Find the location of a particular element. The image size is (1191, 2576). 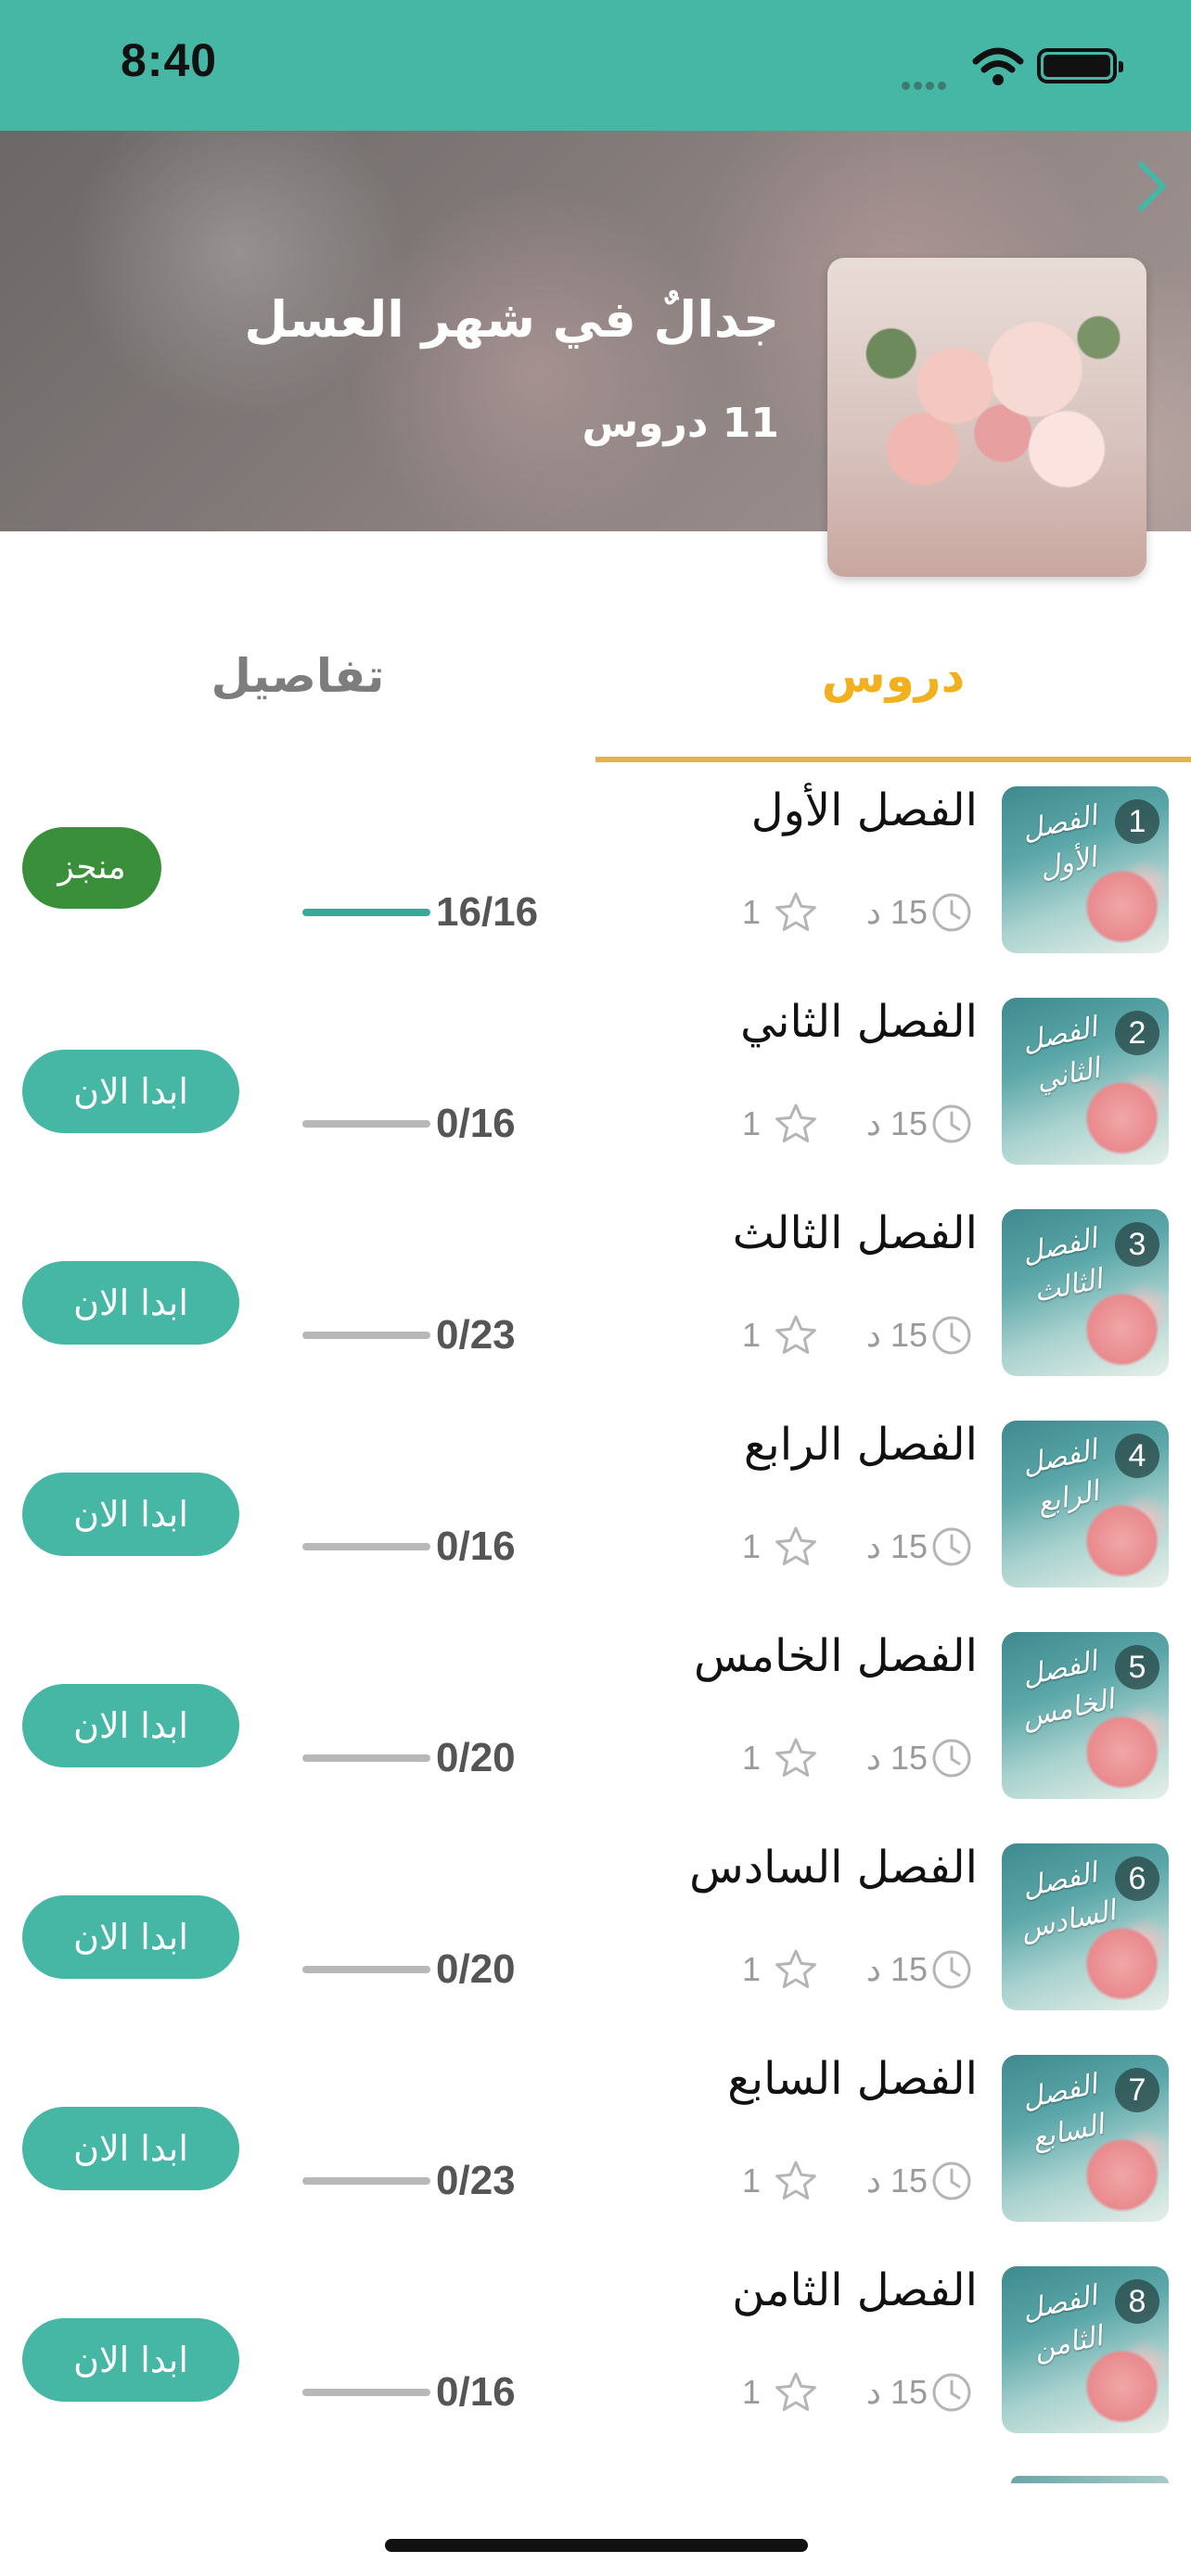

lesson-title: الفصل الثالث is located at coordinates (855, 1233).